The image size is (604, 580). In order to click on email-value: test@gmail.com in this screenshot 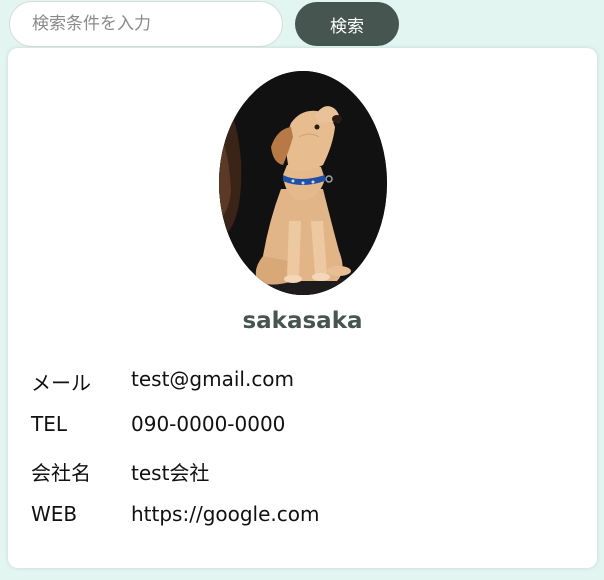, I will do `click(213, 379)`.